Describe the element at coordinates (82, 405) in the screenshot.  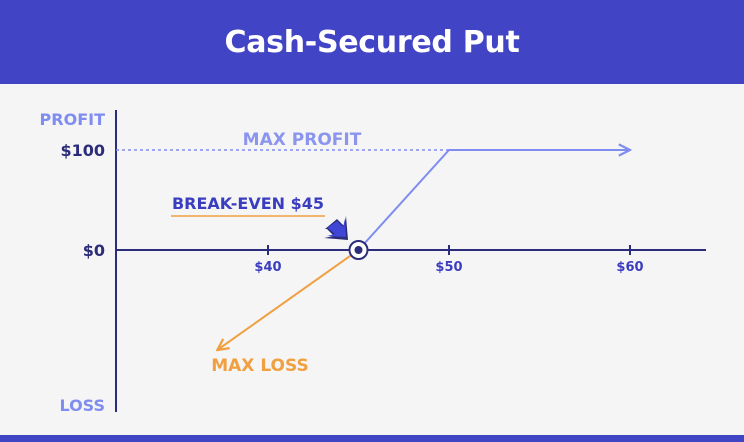
I see `y-axis-loss-label: LOSS` at that location.